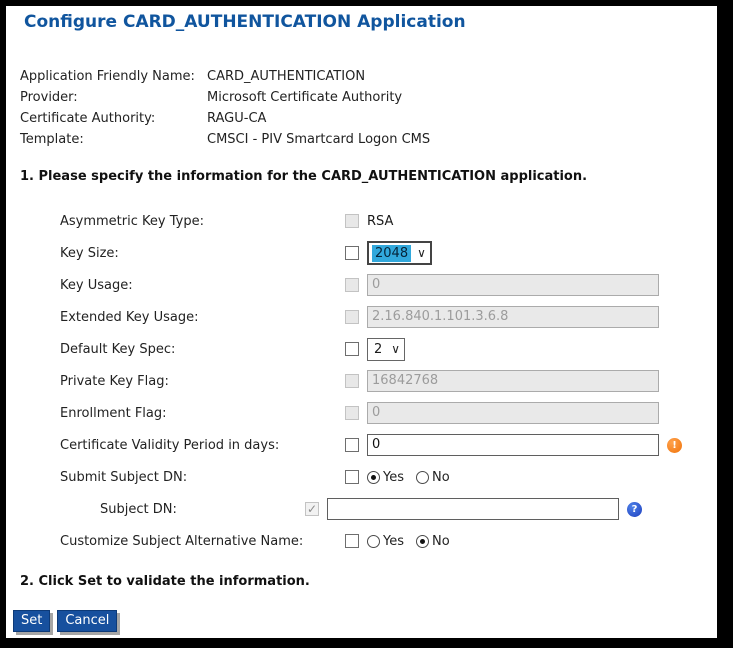 The image size is (733, 648). I want to click on customize-san-no-label: No, so click(441, 541).